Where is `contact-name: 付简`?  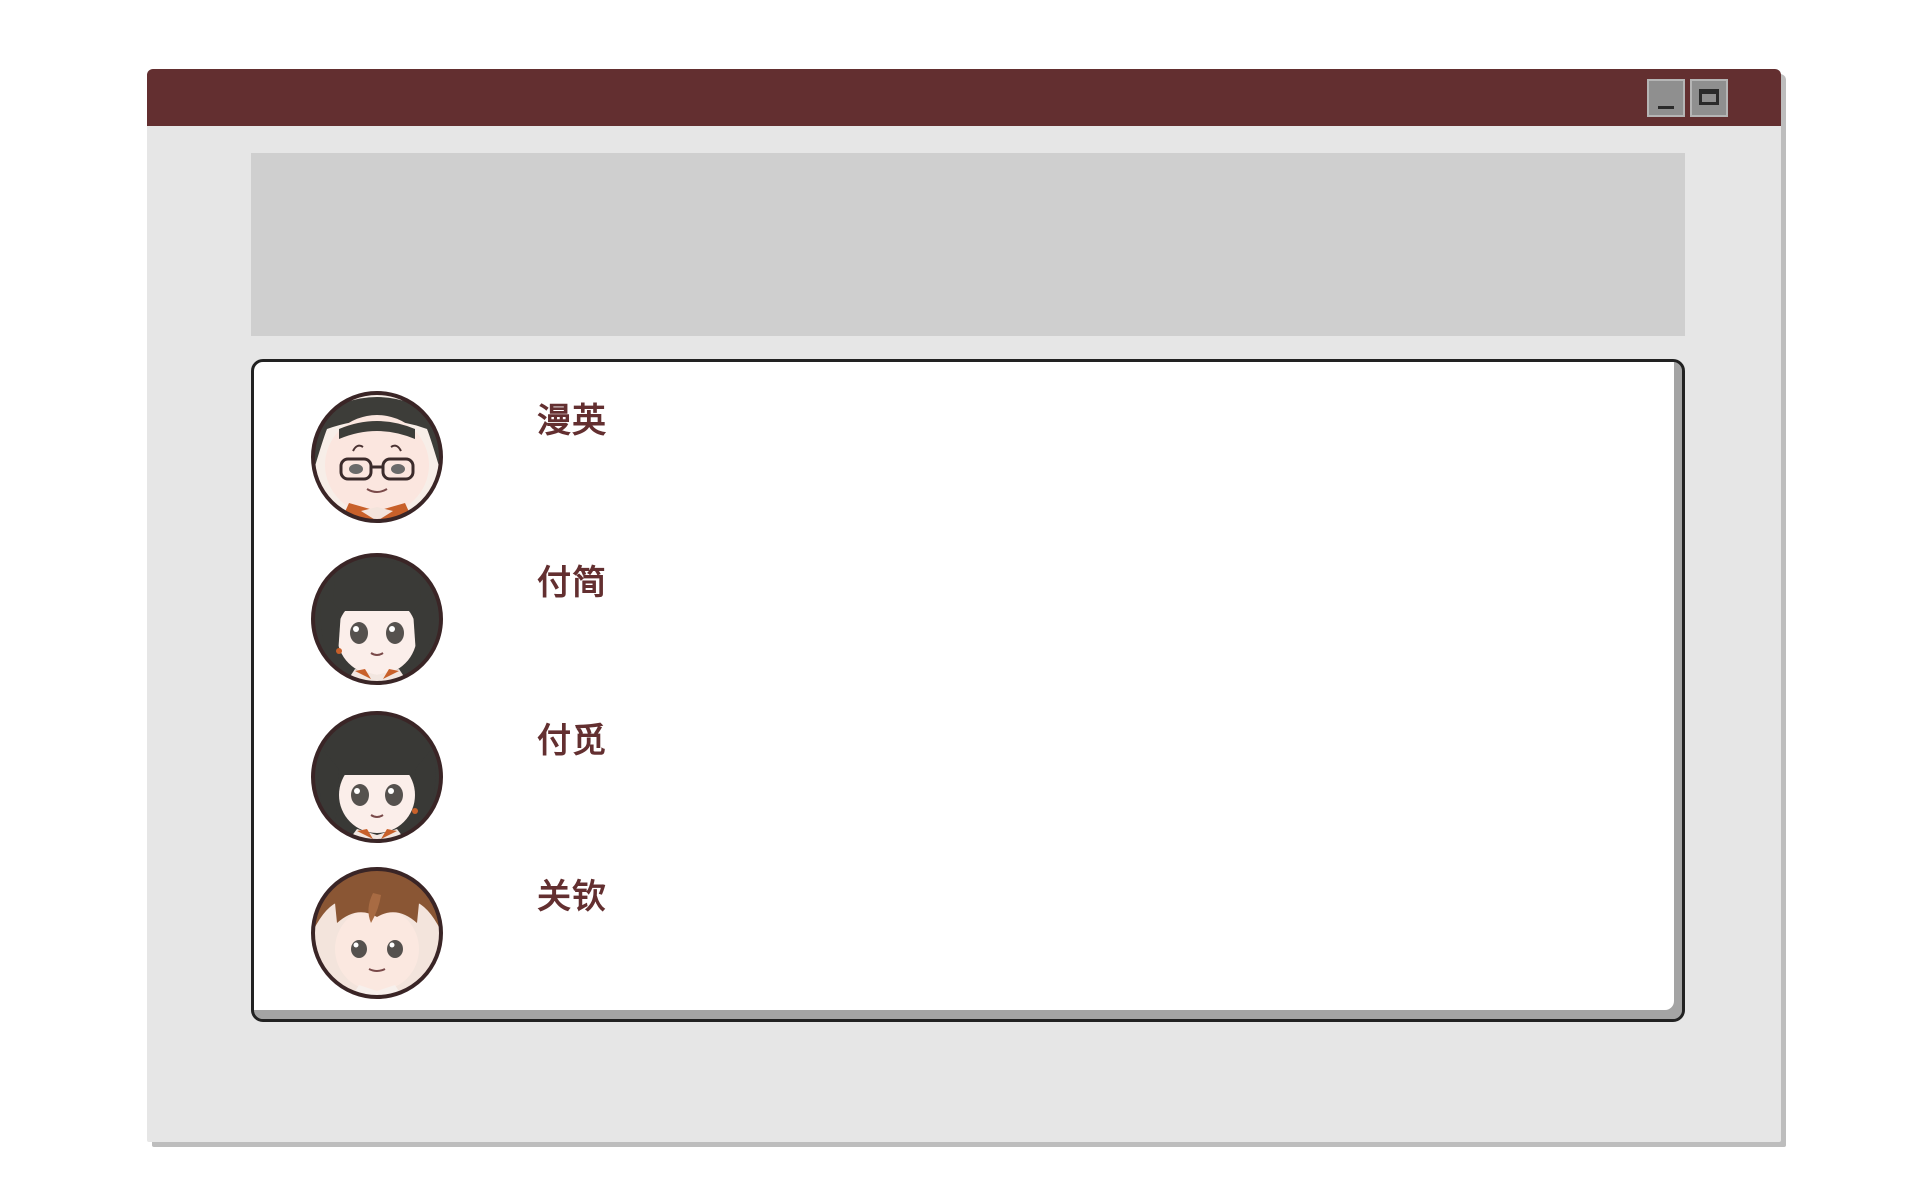
contact-name: 付简 is located at coordinates (572, 583).